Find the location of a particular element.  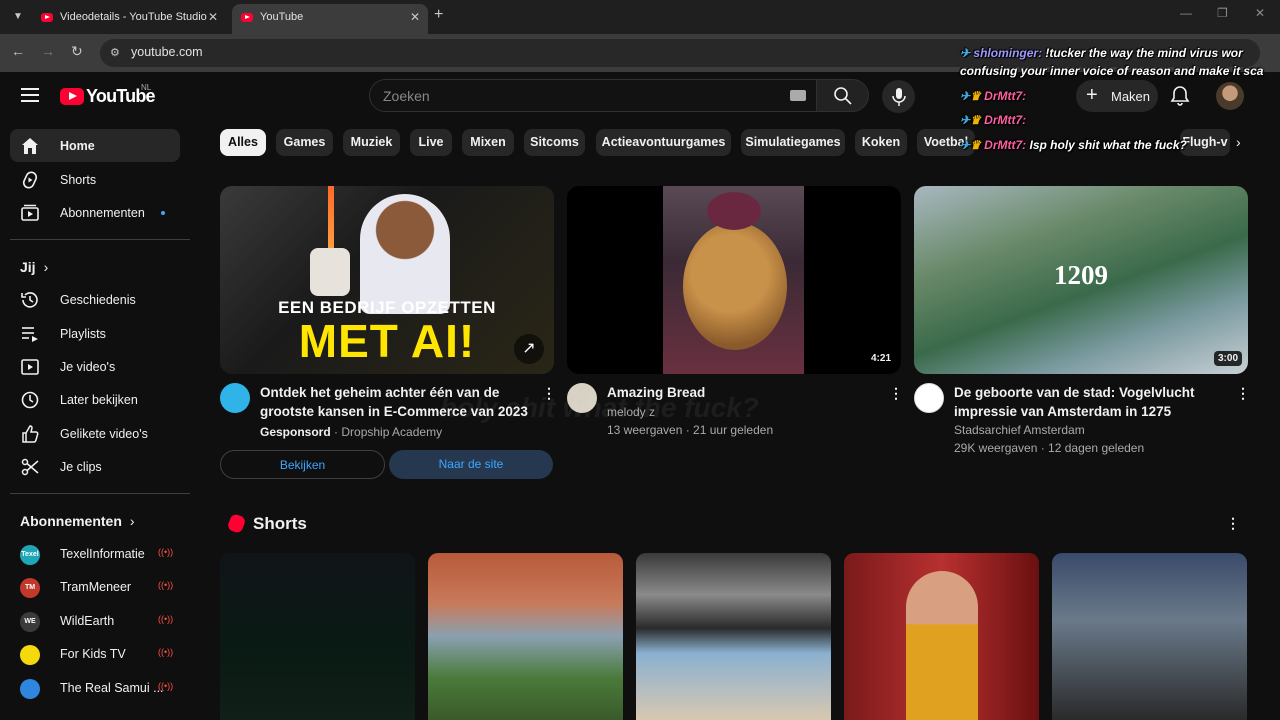

chip-actieavontuurgames: Actieavontuurgames is located at coordinates (663, 142).